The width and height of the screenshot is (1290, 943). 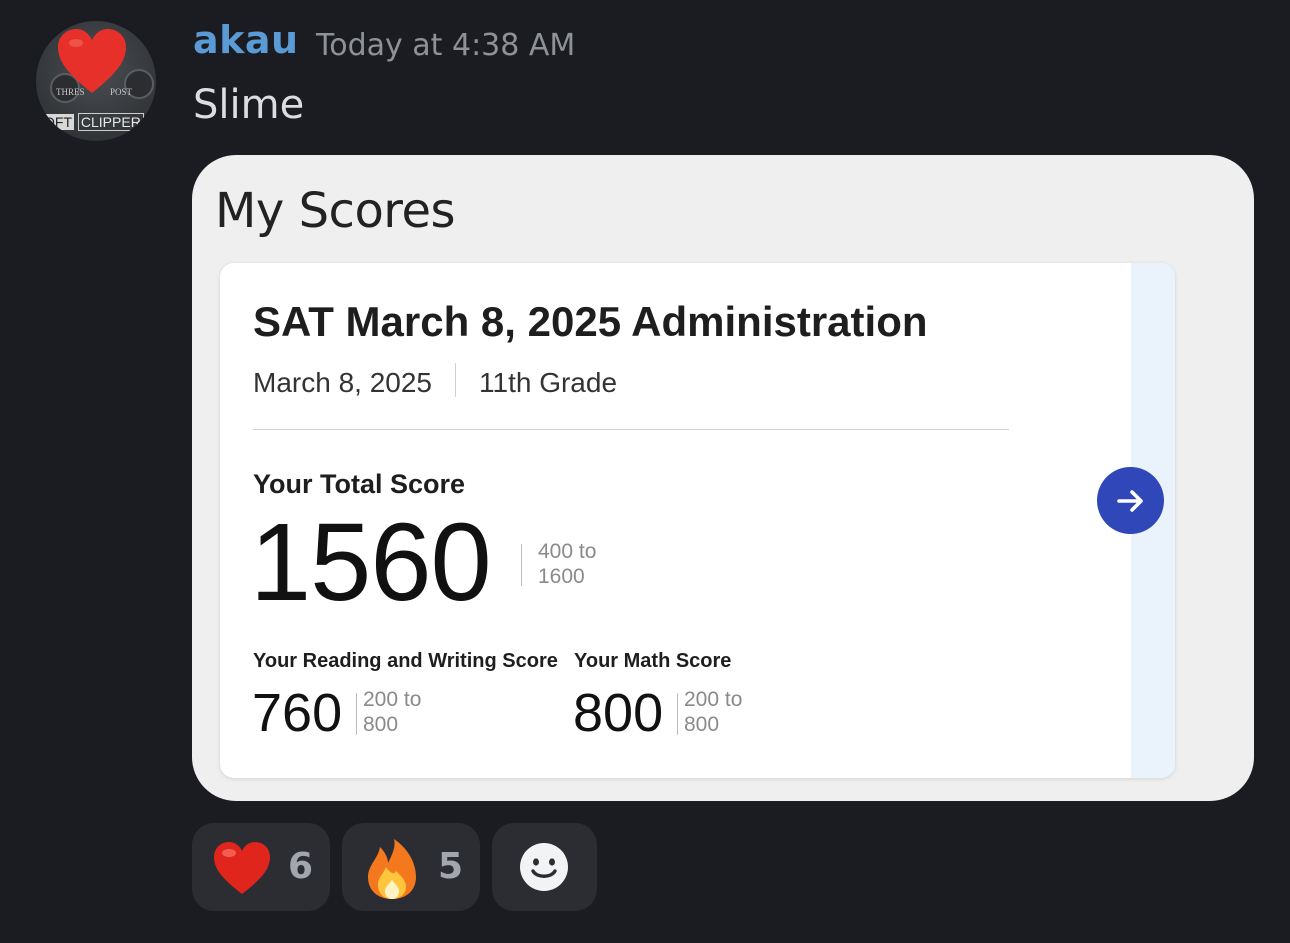 I want to click on view-score-details-button, so click(x=1130, y=500).